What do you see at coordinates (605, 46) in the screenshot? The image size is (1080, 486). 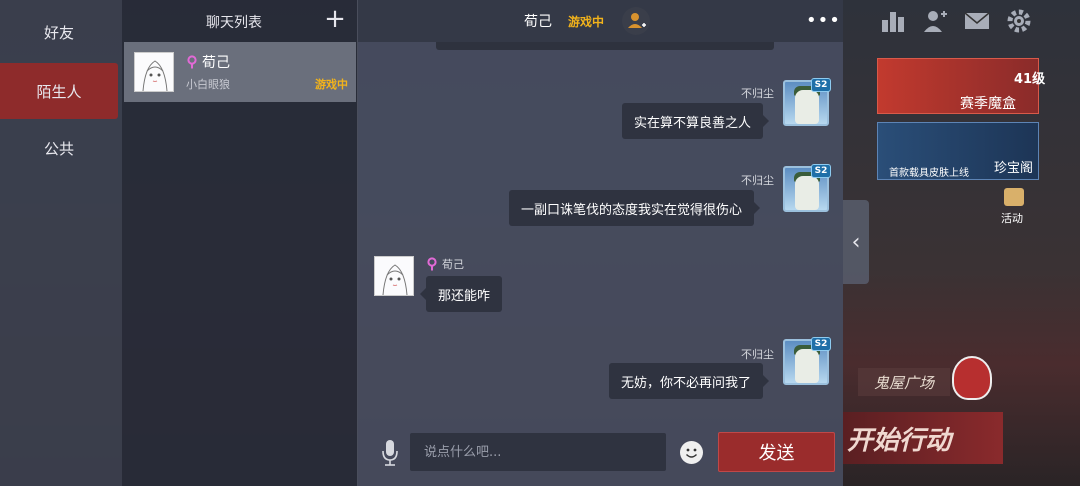 I see `previous-message-edge` at bounding box center [605, 46].